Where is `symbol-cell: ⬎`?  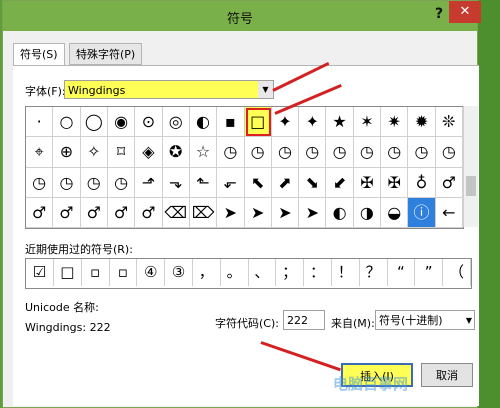
symbol-cell: ⬎ is located at coordinates (176, 182).